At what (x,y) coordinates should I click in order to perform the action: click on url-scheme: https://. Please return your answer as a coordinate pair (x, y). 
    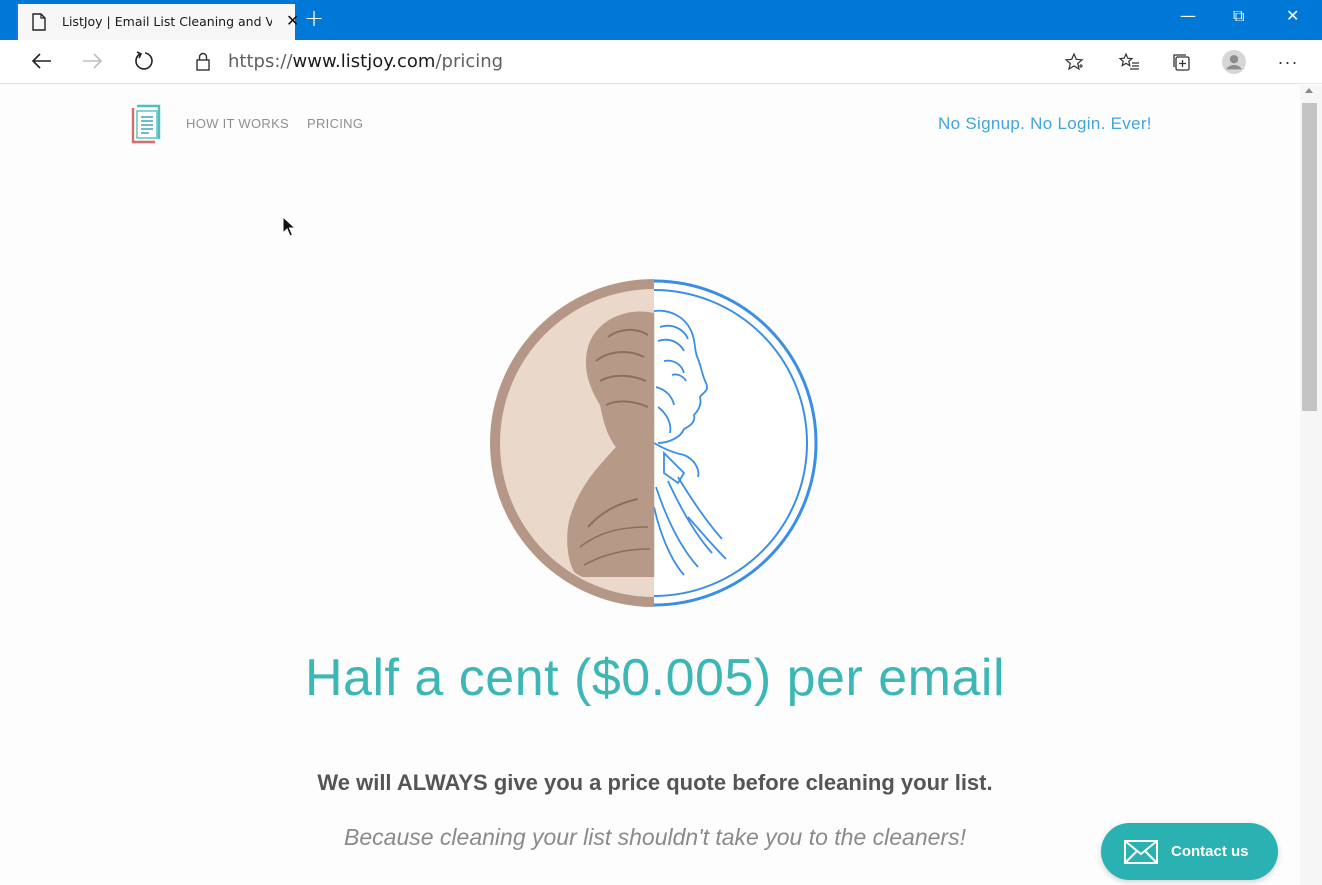
    Looking at the image, I should click on (260, 61).